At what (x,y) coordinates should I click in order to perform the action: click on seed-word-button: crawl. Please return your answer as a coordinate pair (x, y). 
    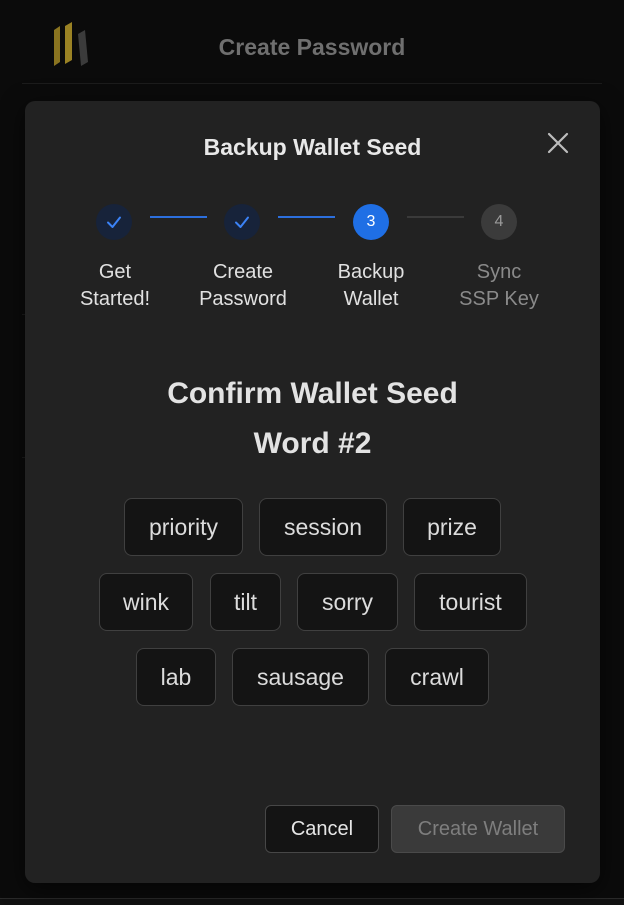
    Looking at the image, I should click on (437, 677).